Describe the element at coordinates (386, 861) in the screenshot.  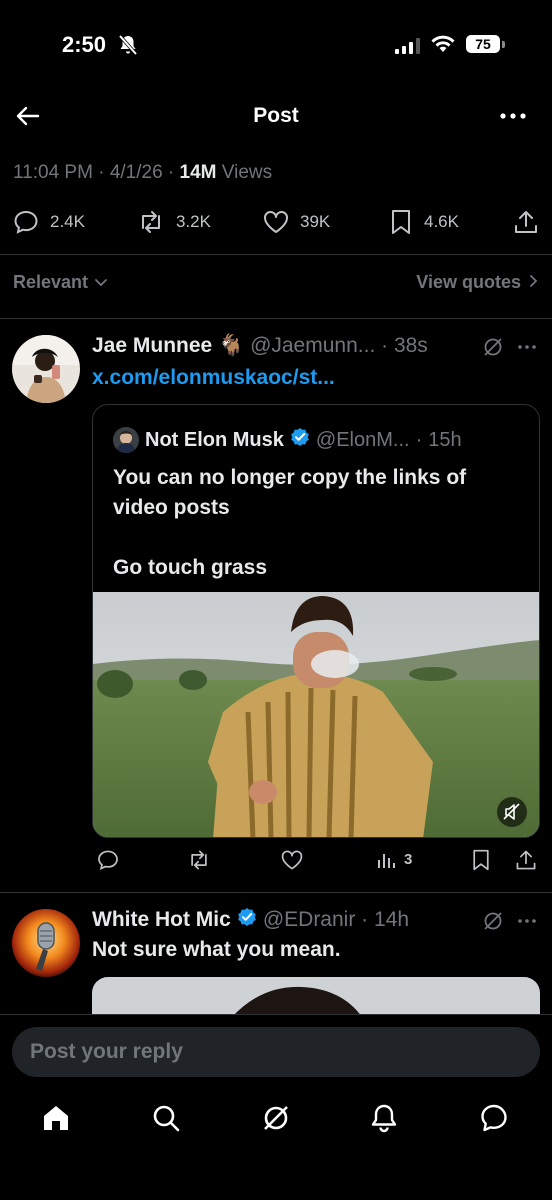
I see `views-chart-icon` at that location.